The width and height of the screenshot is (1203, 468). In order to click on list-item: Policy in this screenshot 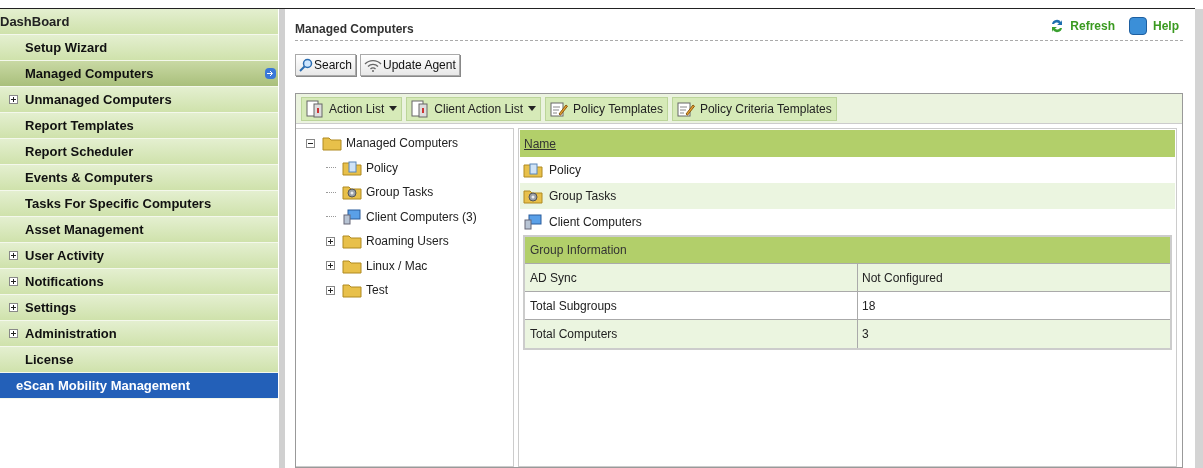, I will do `click(565, 170)`.